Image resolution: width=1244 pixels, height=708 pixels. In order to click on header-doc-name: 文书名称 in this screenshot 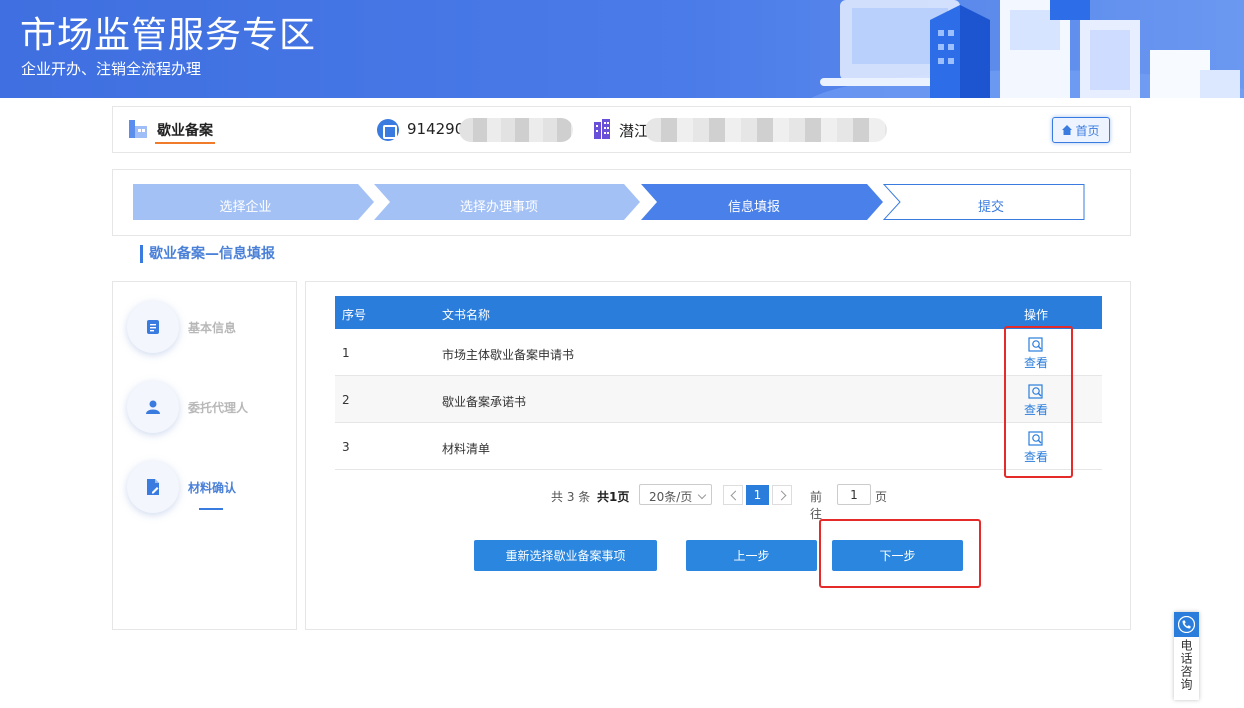, I will do `click(466, 315)`.